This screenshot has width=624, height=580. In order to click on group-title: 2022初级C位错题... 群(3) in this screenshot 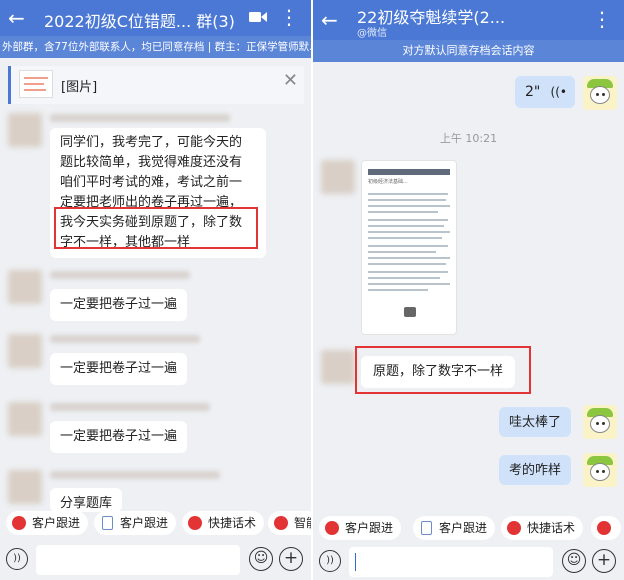, I will do `click(139, 21)`.